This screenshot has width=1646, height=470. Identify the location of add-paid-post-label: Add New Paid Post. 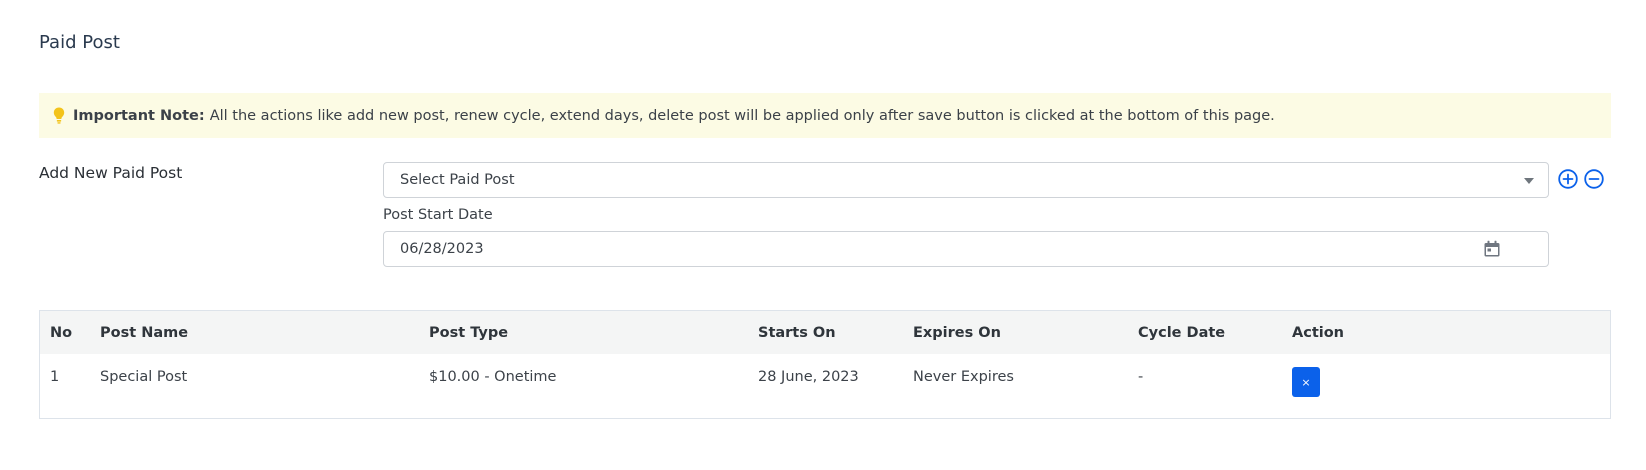
(111, 173).